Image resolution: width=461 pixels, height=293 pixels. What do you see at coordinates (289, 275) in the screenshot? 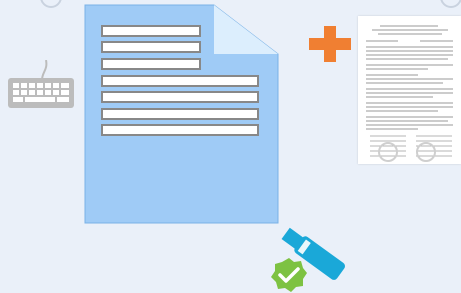
I see `checkmark-badge-icon` at bounding box center [289, 275].